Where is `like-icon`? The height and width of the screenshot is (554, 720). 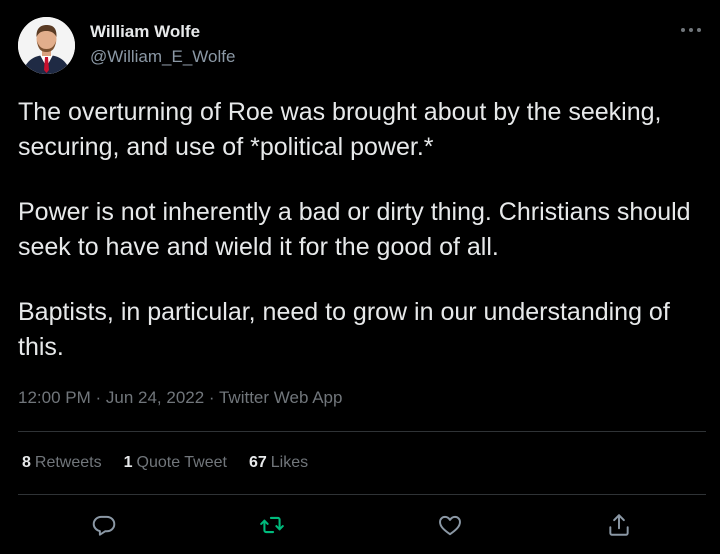
like-icon is located at coordinates (450, 525).